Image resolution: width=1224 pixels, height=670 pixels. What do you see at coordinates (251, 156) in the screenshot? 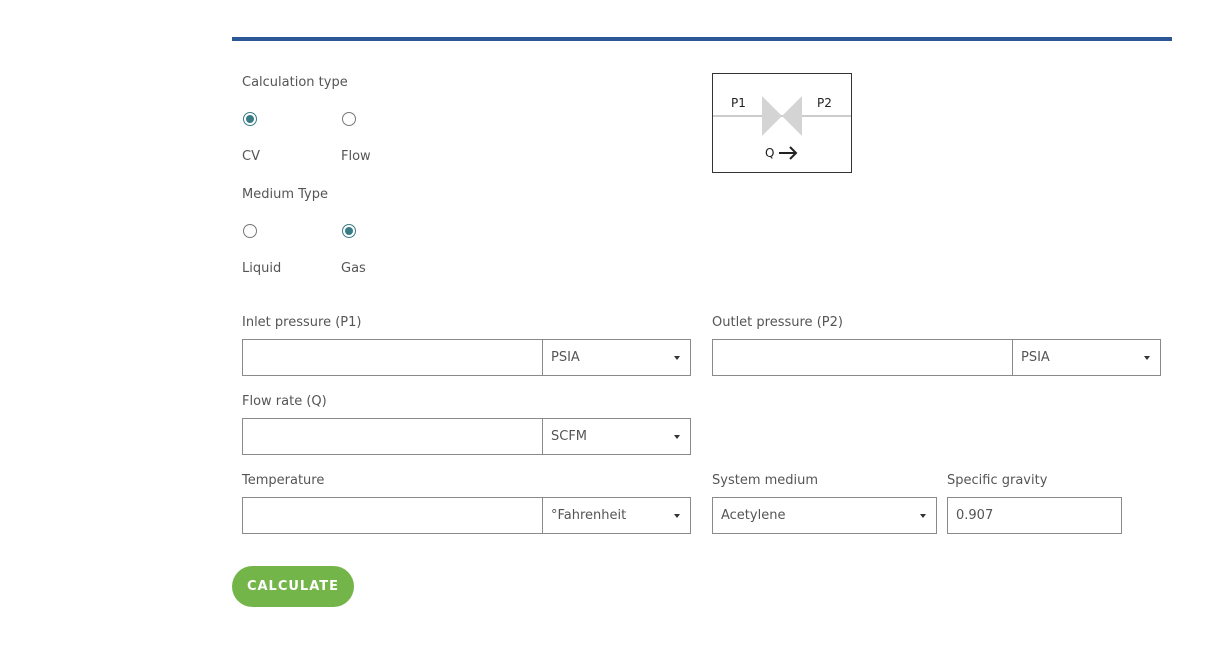
I see `radio-cv-label: CV` at bounding box center [251, 156].